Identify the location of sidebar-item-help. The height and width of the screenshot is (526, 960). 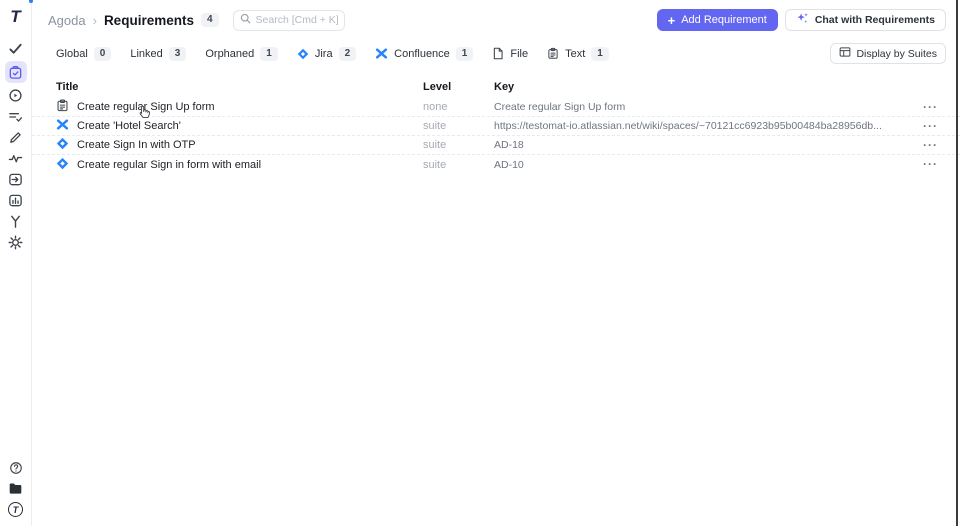
(16, 467).